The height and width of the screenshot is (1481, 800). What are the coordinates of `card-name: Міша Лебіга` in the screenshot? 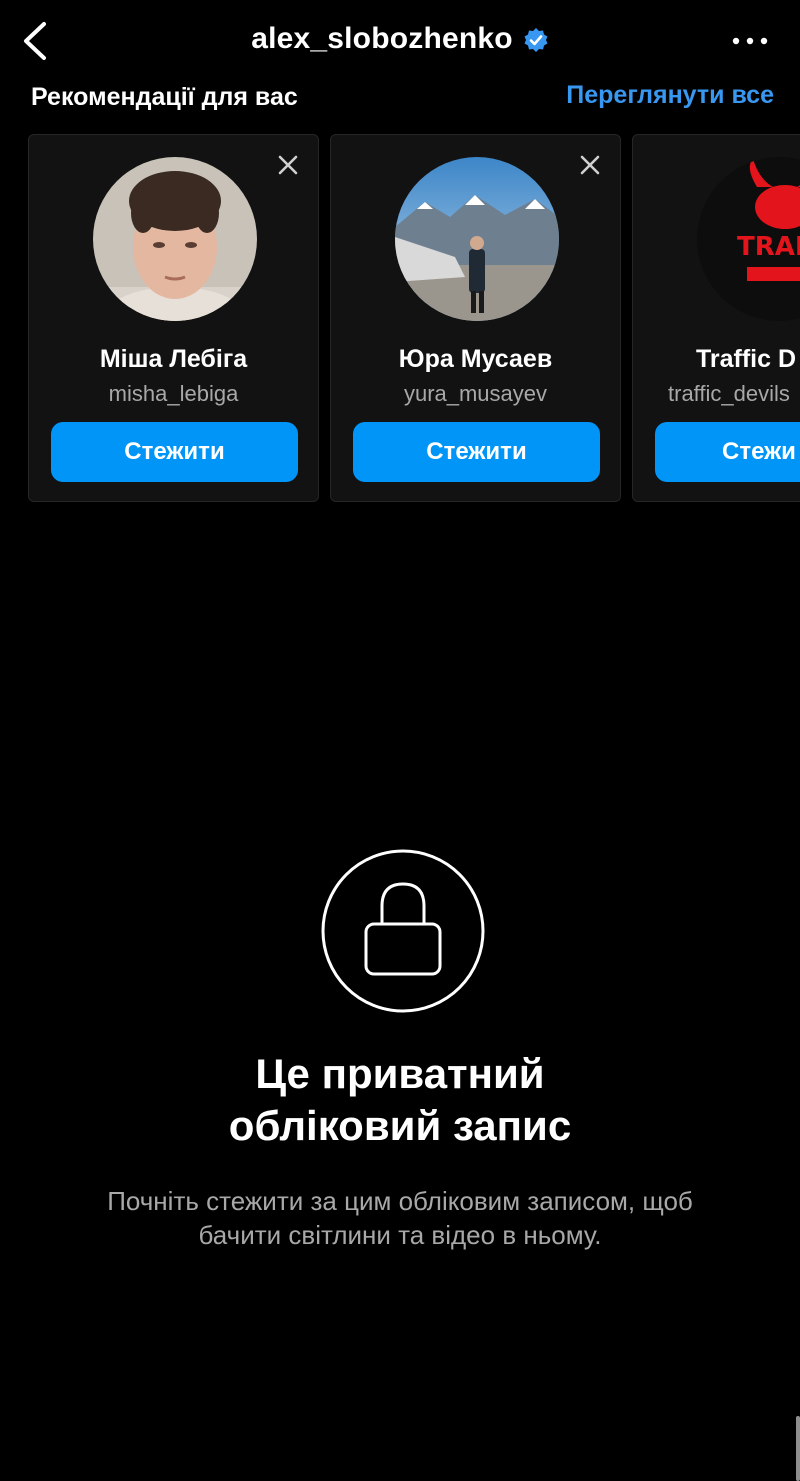 It's located at (173, 359).